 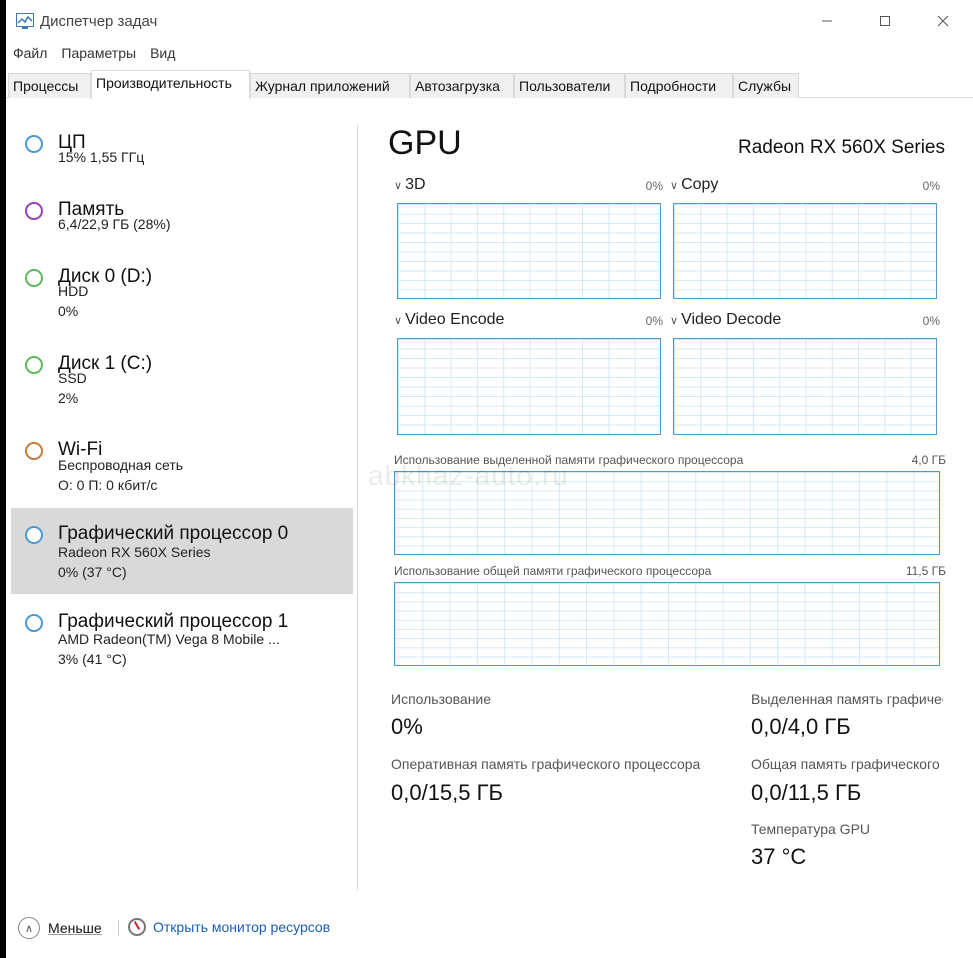 What do you see at coordinates (170, 84) in the screenshot?
I see `tab-performance: Производительность` at bounding box center [170, 84].